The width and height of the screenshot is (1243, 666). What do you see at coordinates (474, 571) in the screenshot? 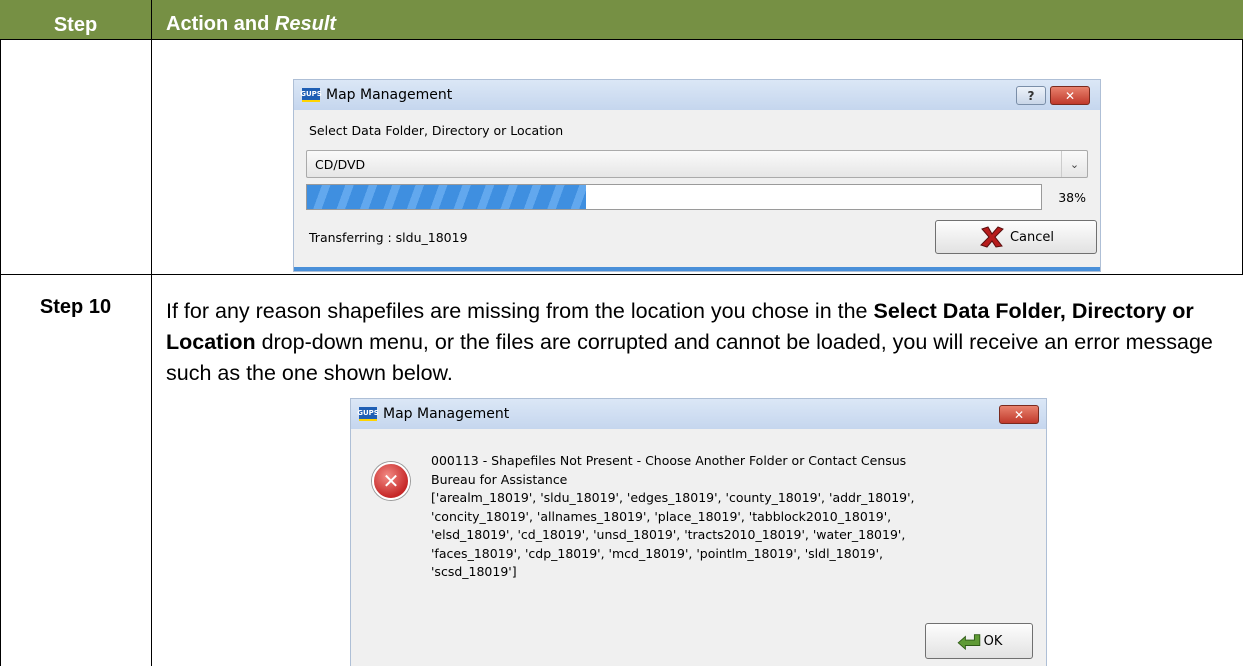
I see `error-message-line: 'scsd_18019']` at bounding box center [474, 571].